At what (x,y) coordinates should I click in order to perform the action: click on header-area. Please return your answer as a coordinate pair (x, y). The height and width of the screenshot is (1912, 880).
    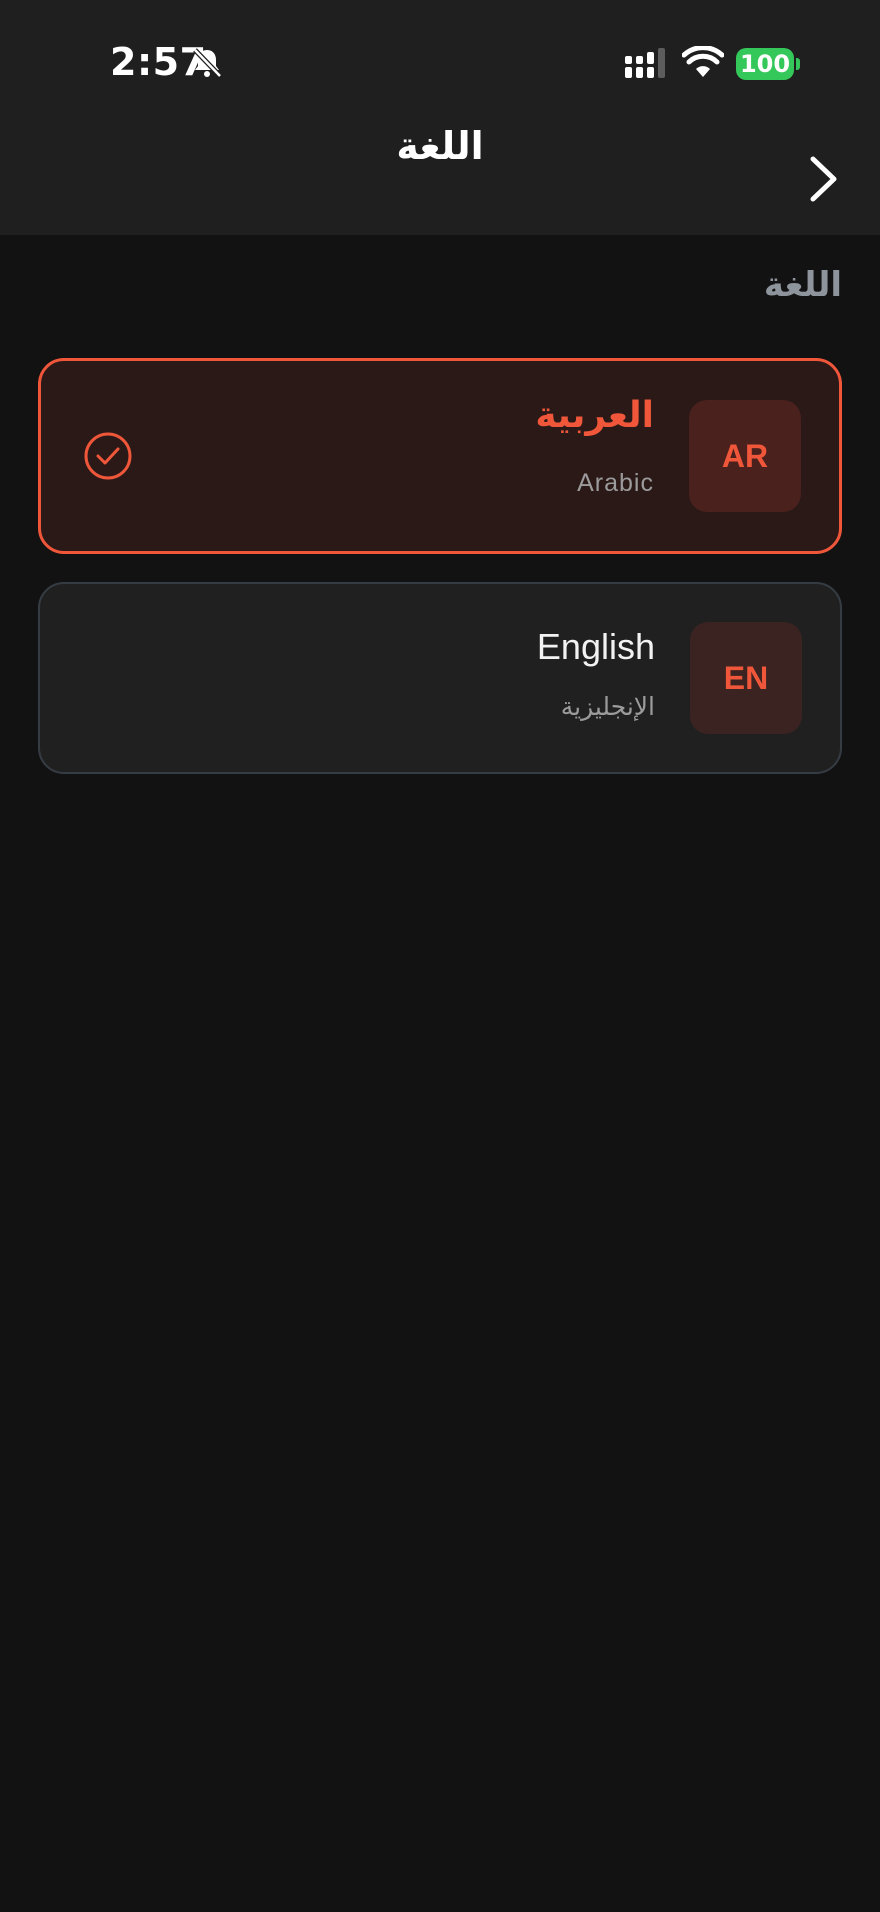
    Looking at the image, I should click on (440, 117).